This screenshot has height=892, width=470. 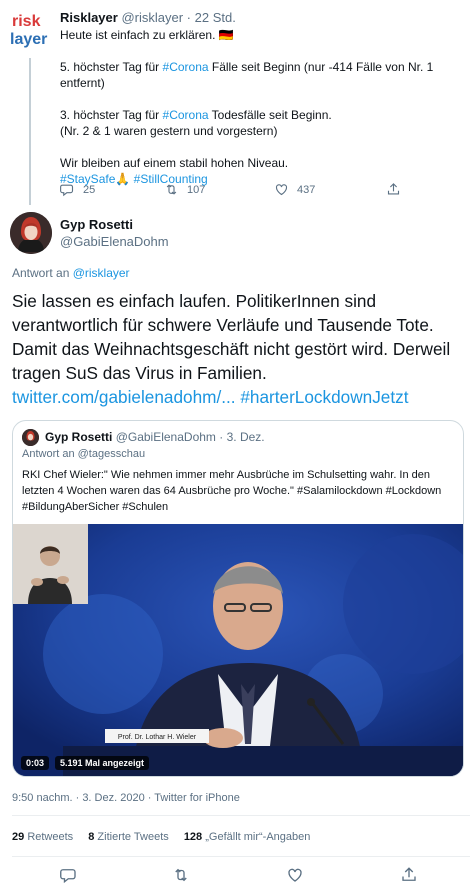 What do you see at coordinates (89, 17) in the screenshot?
I see `author-name: Risklayer` at bounding box center [89, 17].